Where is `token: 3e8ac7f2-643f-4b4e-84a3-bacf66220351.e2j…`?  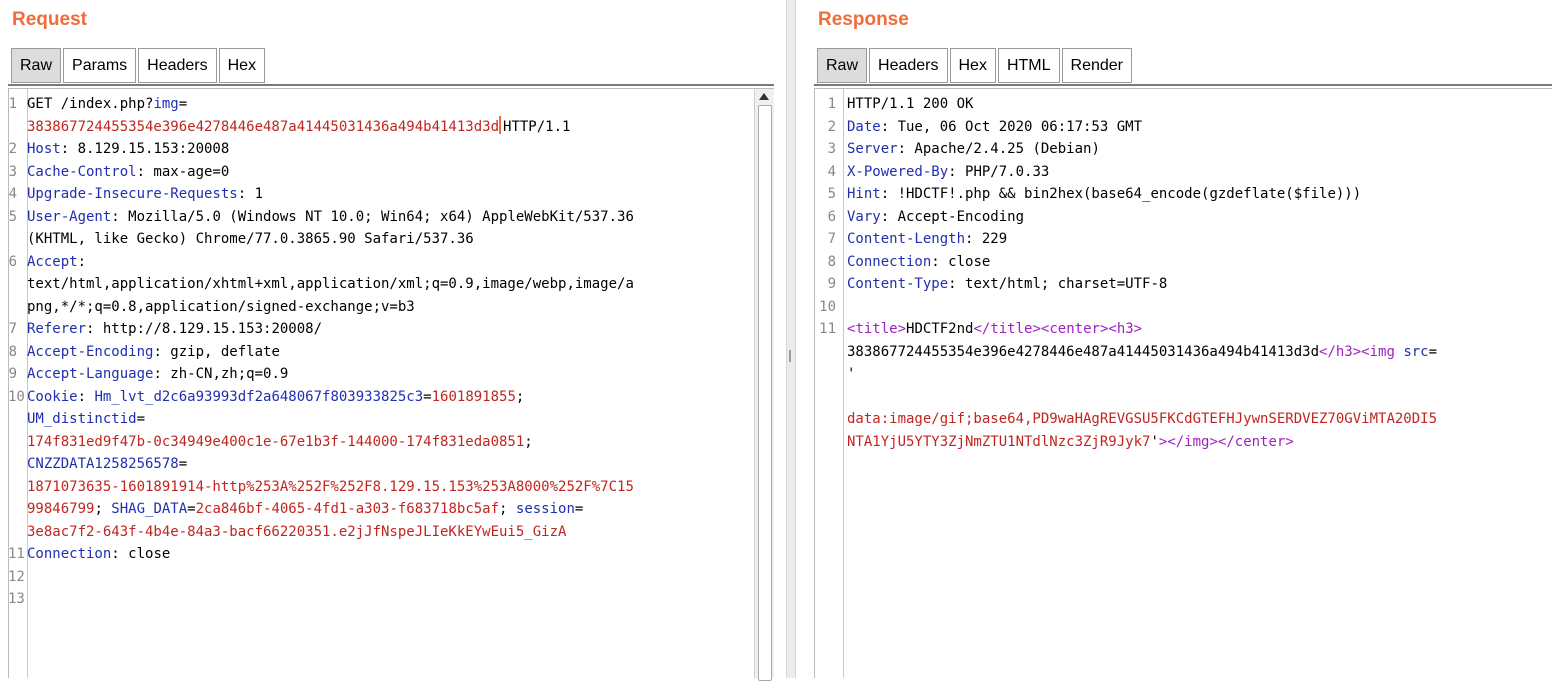 token: 3e8ac7f2-643f-4b4e-84a3-bacf66220351.e2j… is located at coordinates (297, 531).